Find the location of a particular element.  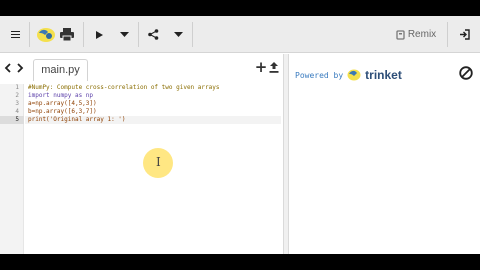

clear-output-icon is located at coordinates (466, 73).